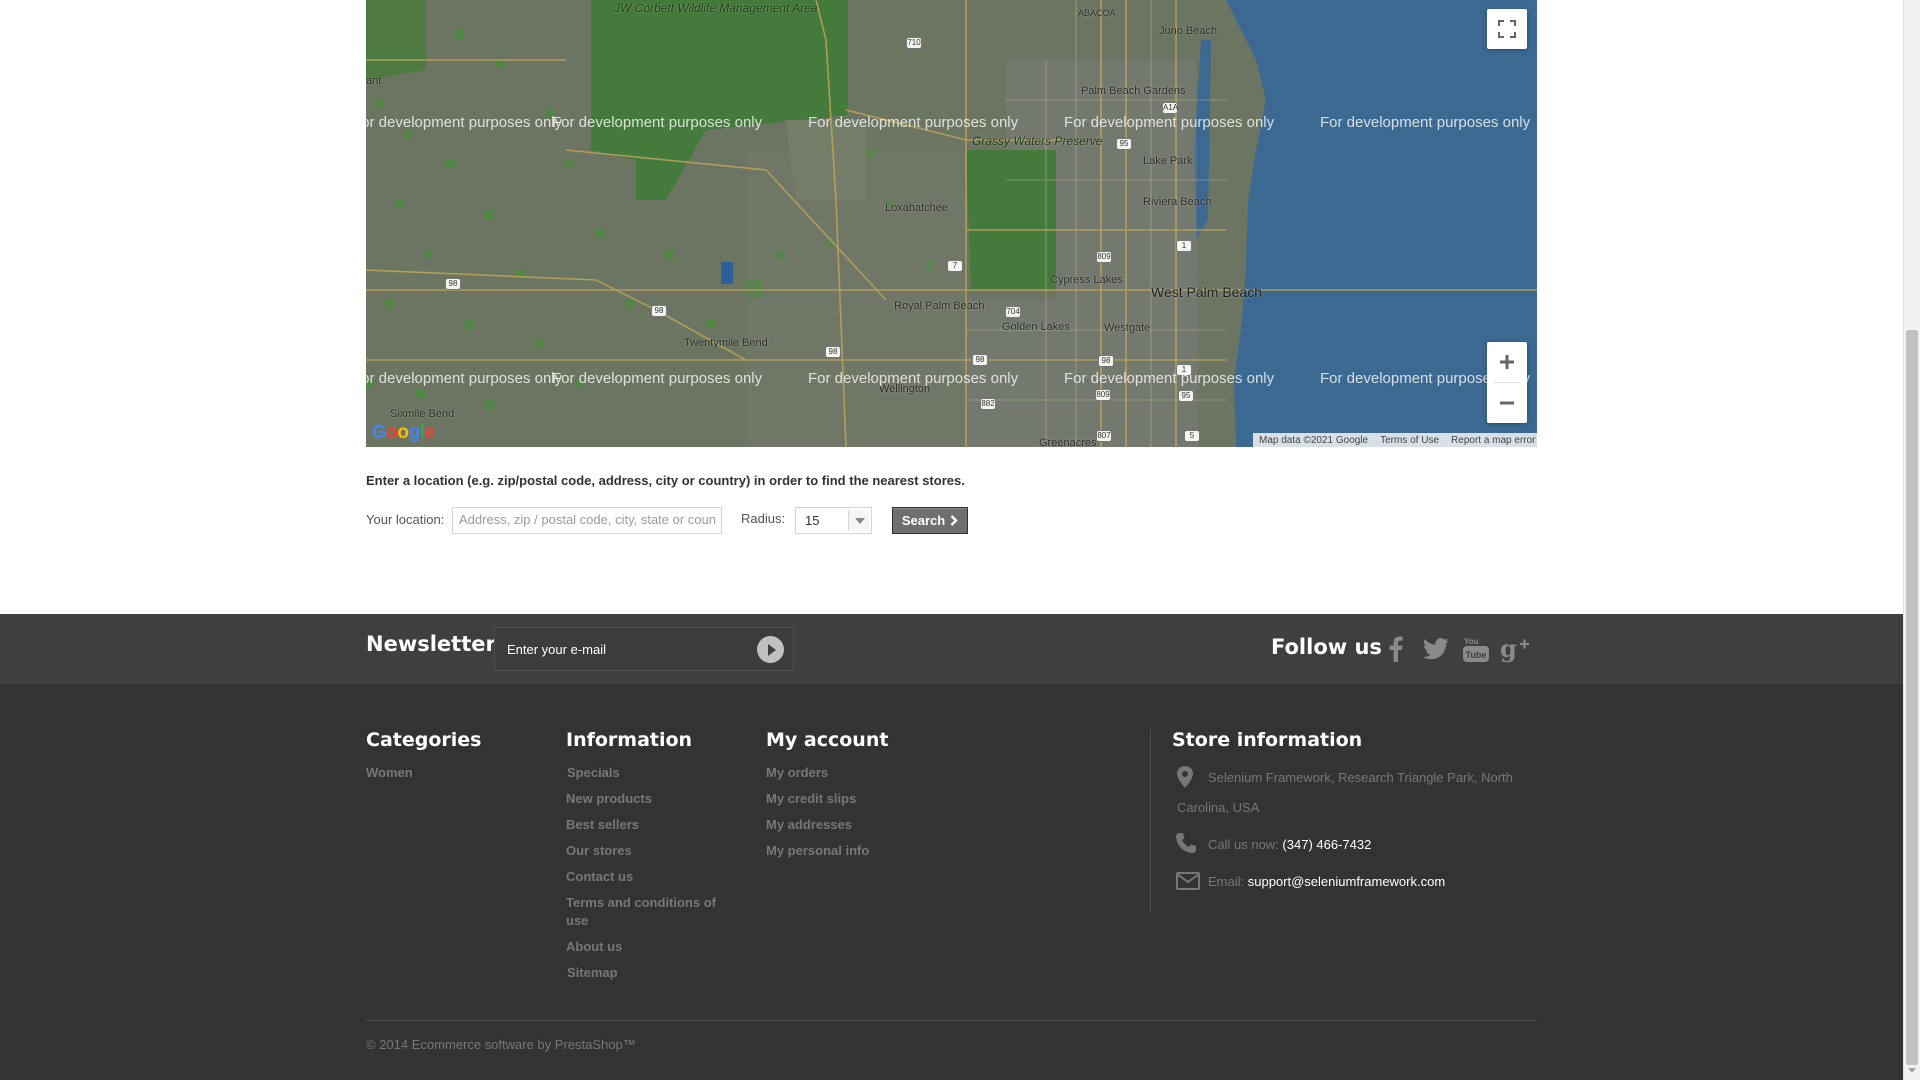 This screenshot has height=1080, width=1920. I want to click on footer-link-sitemap: Sitemap, so click(592, 972).